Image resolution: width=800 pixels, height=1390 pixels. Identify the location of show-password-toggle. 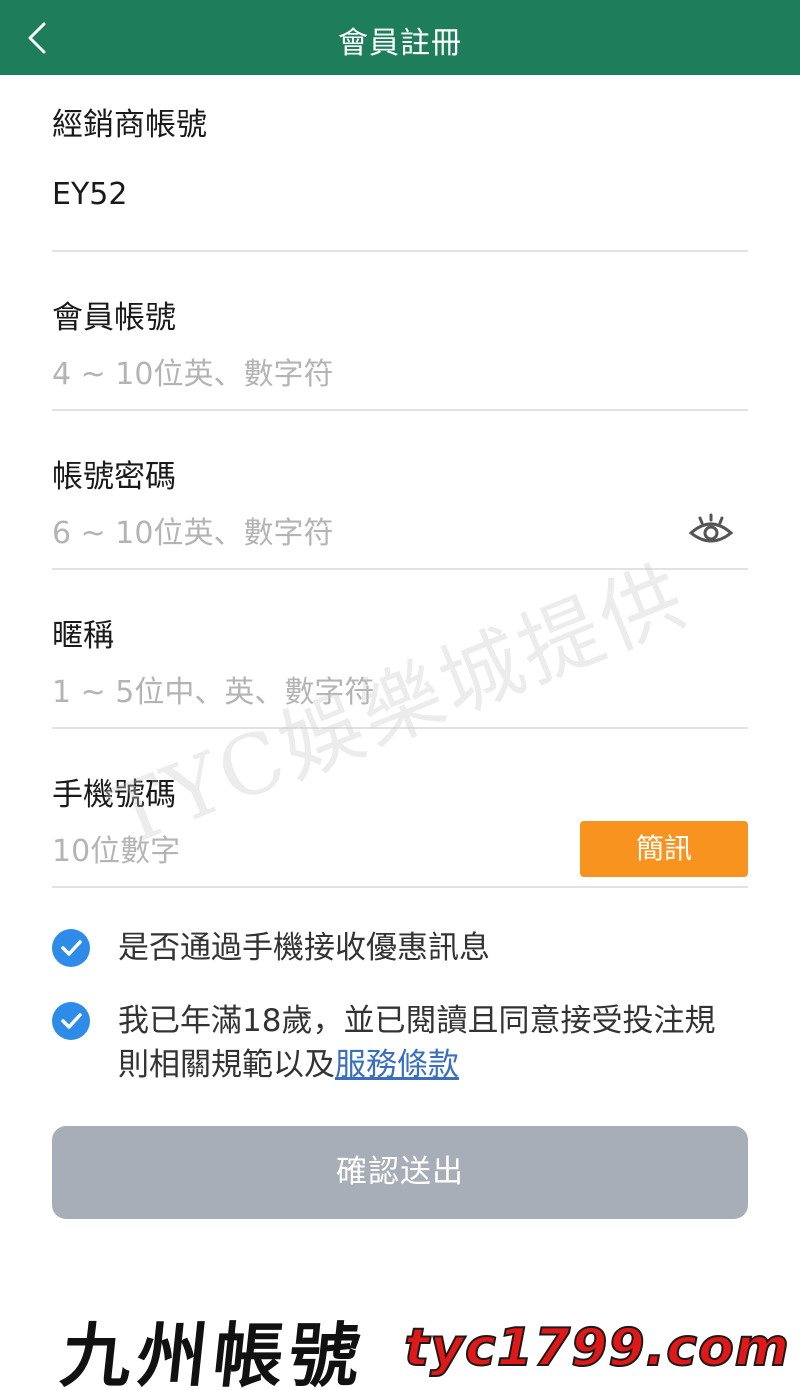
(711, 531).